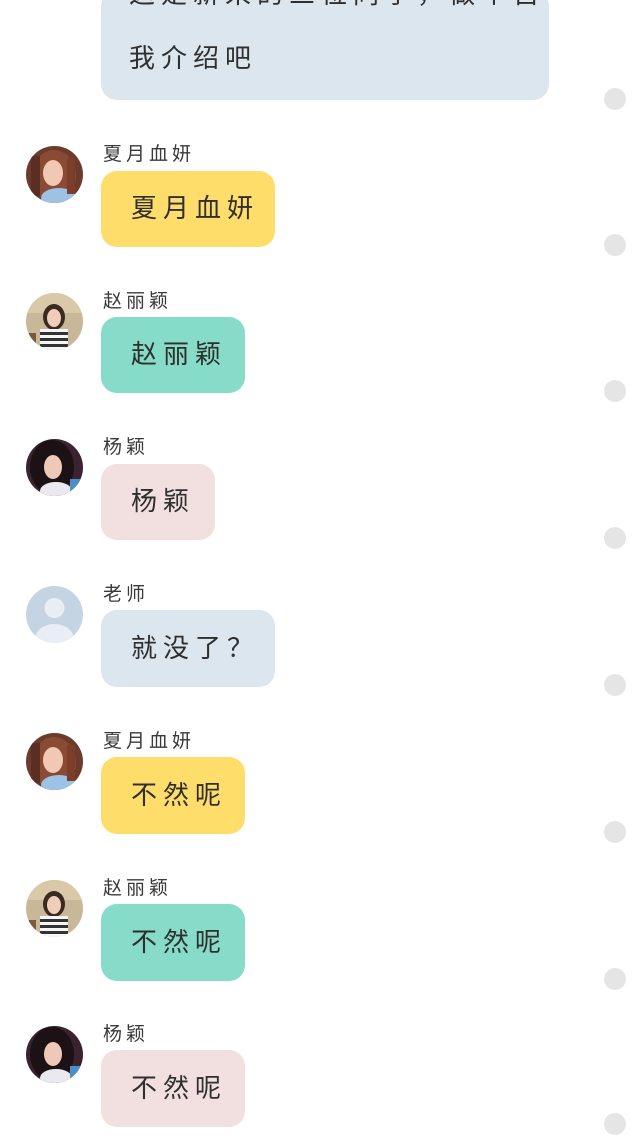 The image size is (640, 1138). What do you see at coordinates (337, 4) in the screenshot?
I see `message-text-line: 这是新来的三位同学，做个自` at bounding box center [337, 4].